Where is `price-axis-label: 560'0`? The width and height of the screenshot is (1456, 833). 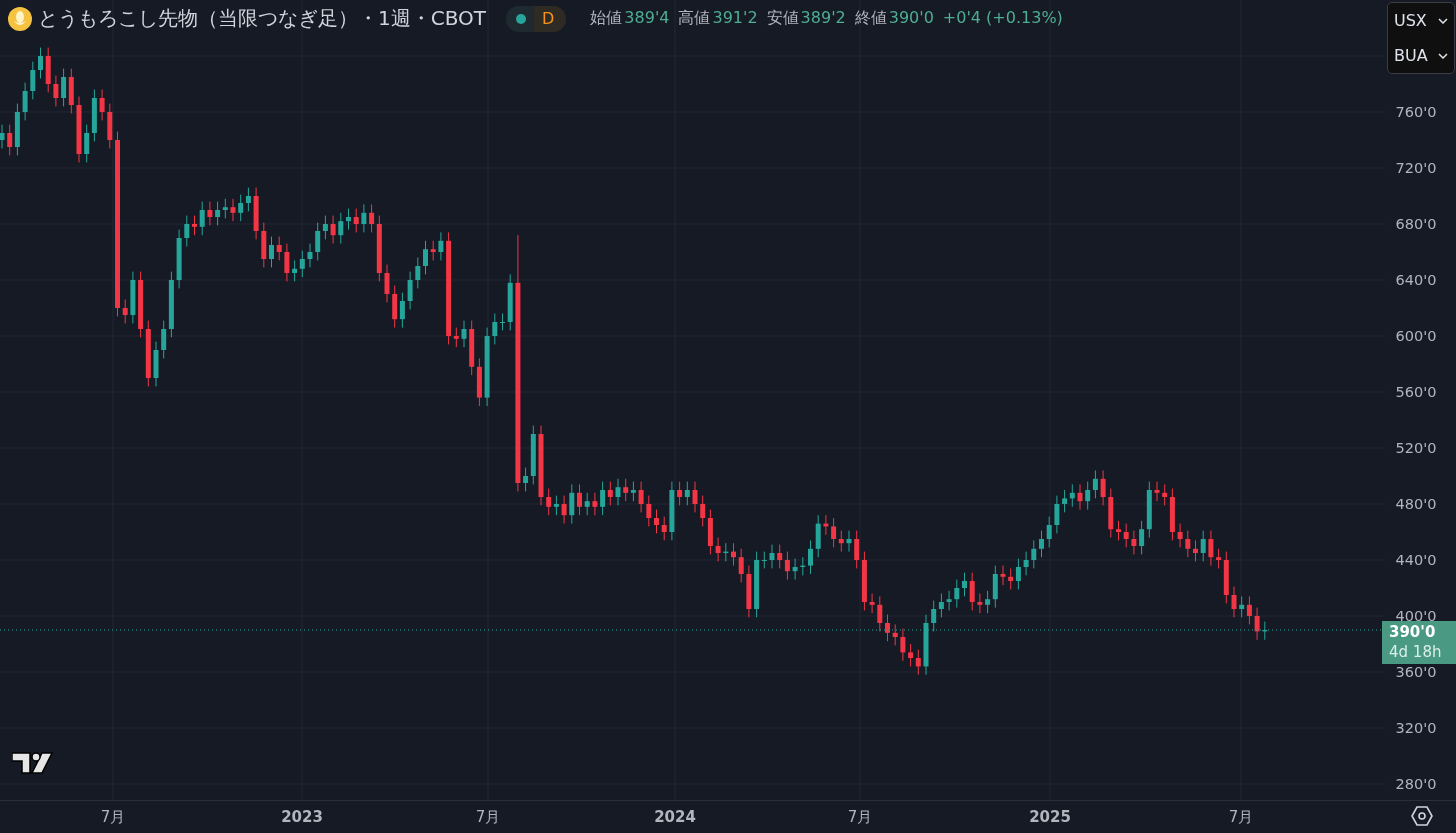
price-axis-label: 560'0 is located at coordinates (1416, 392).